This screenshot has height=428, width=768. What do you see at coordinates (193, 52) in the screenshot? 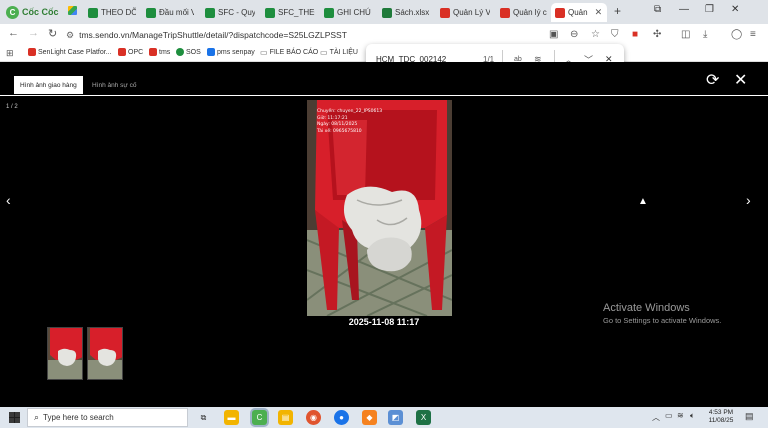
I see `bookmark-label: SOS` at bounding box center [193, 52].